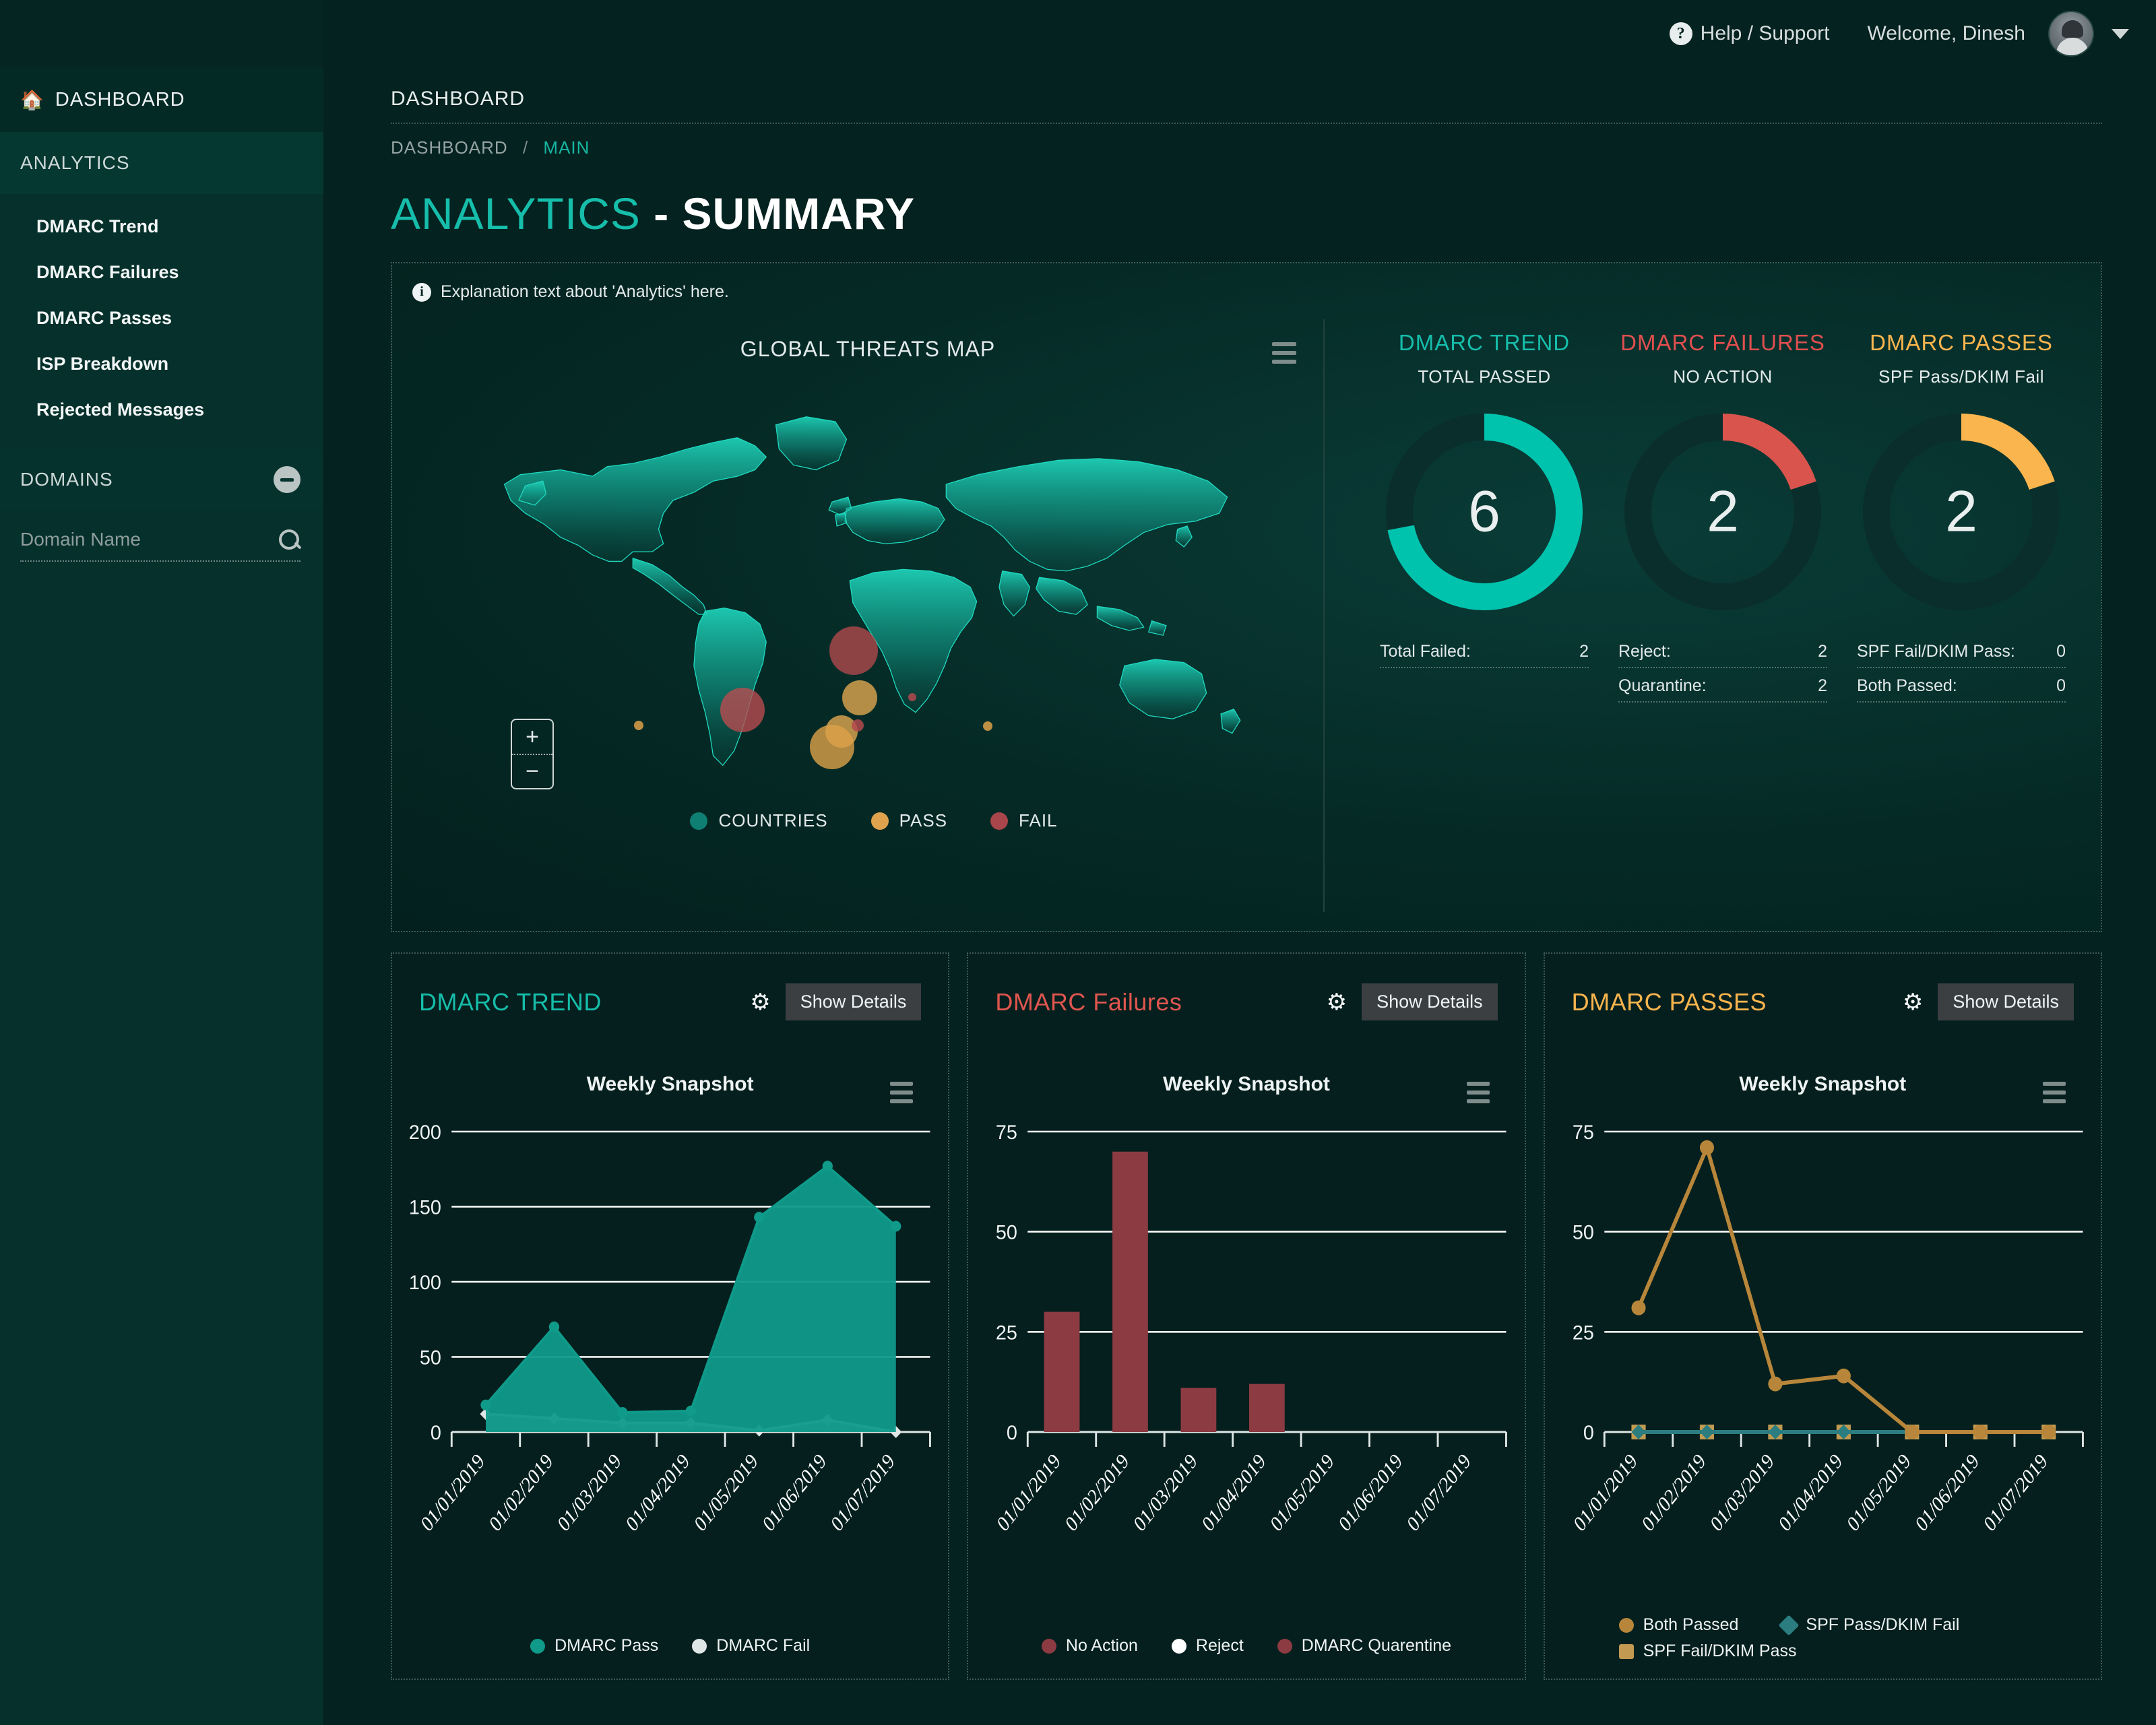 Image resolution: width=2156 pixels, height=1725 pixels. I want to click on avatar, so click(2071, 34).